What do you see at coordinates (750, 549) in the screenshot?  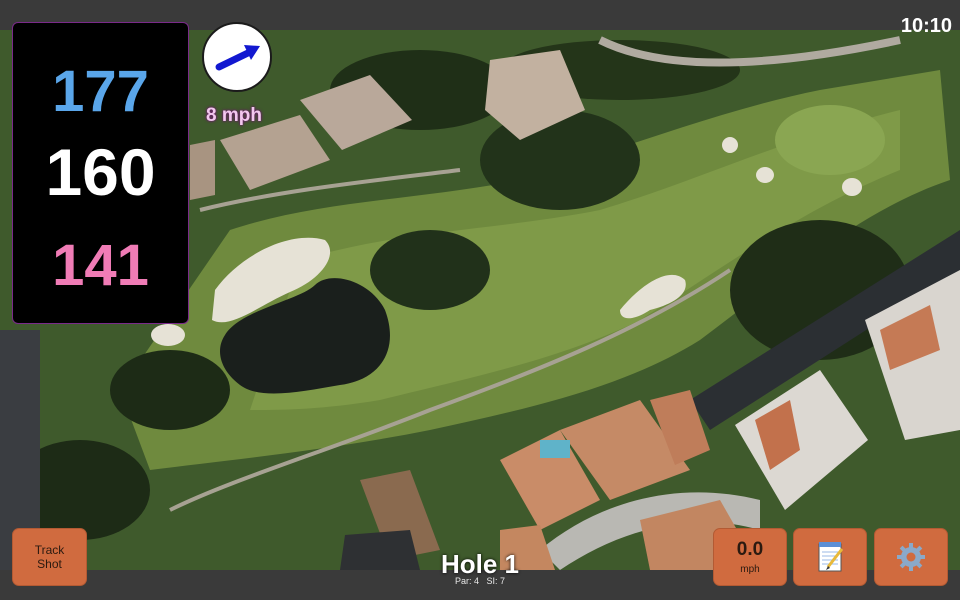 I see `speed-value: 0.0` at bounding box center [750, 549].